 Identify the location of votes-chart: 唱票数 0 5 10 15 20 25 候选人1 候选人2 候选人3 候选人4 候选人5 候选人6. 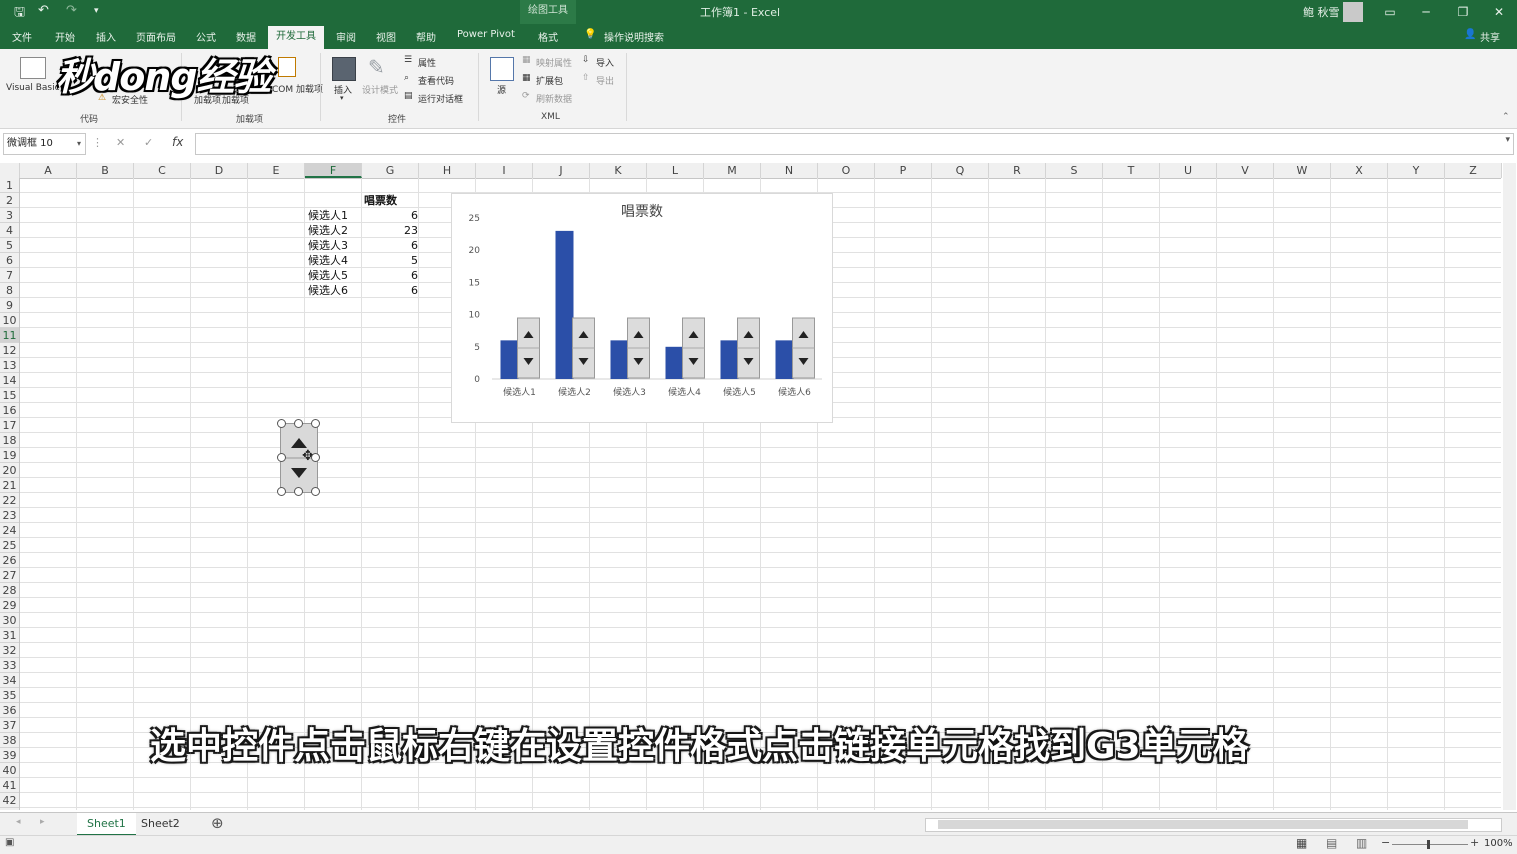
(642, 308).